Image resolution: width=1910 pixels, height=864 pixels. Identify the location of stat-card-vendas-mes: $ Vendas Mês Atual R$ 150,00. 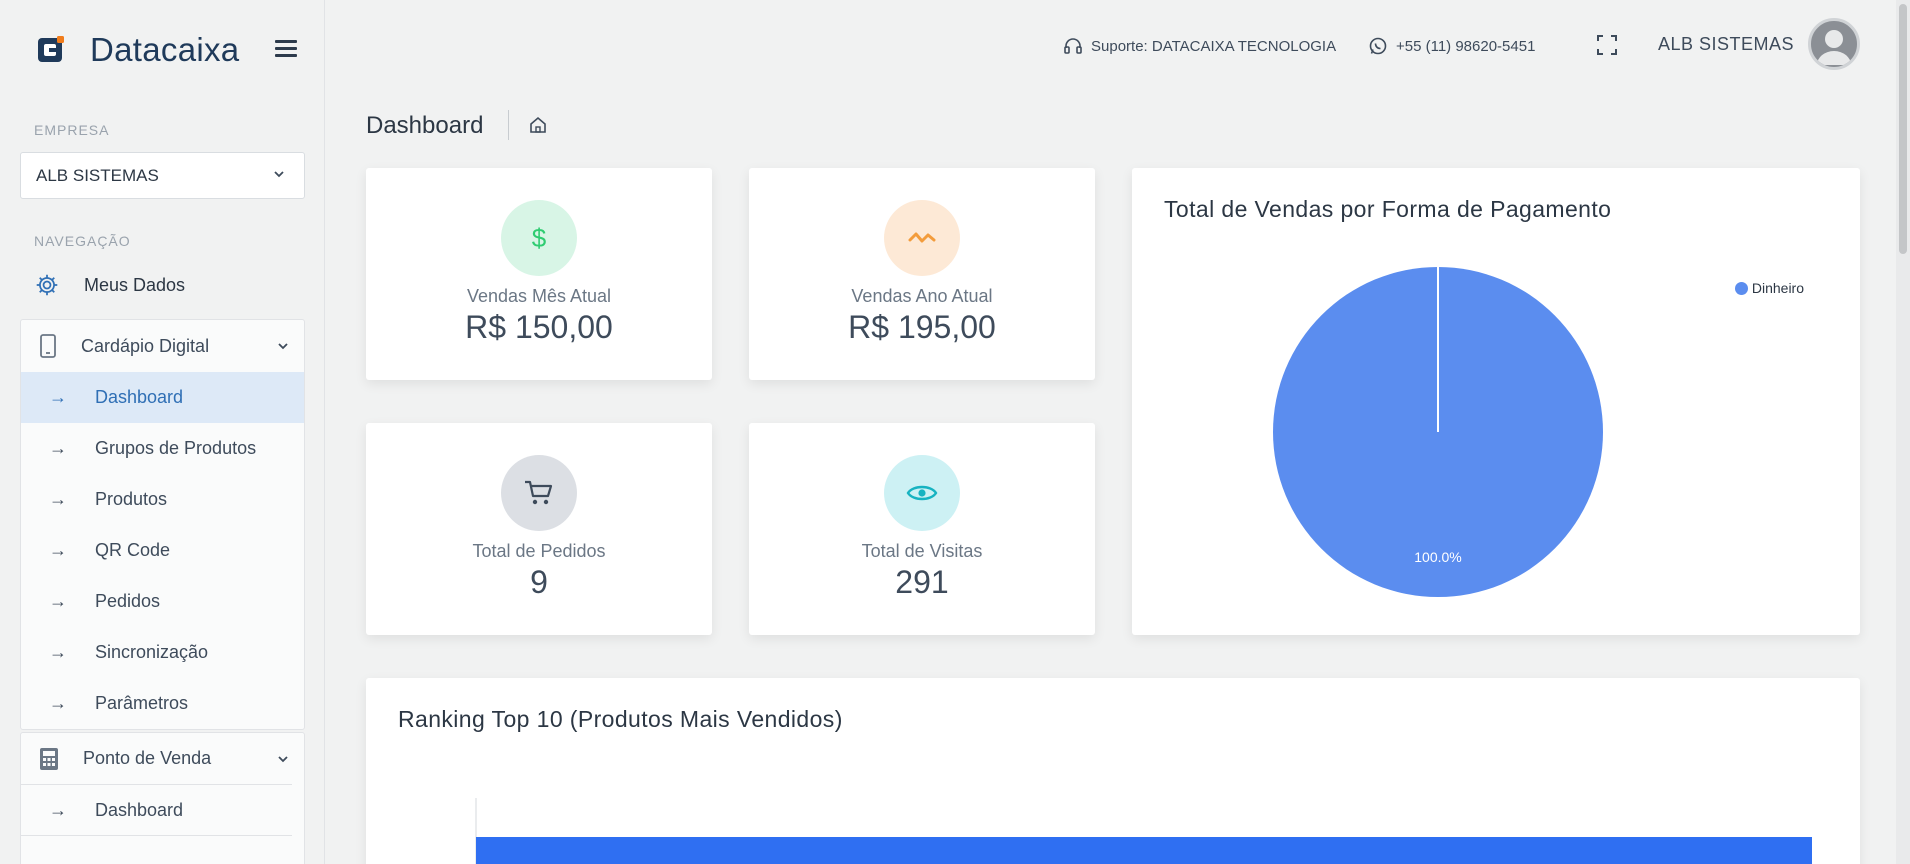
(539, 274).